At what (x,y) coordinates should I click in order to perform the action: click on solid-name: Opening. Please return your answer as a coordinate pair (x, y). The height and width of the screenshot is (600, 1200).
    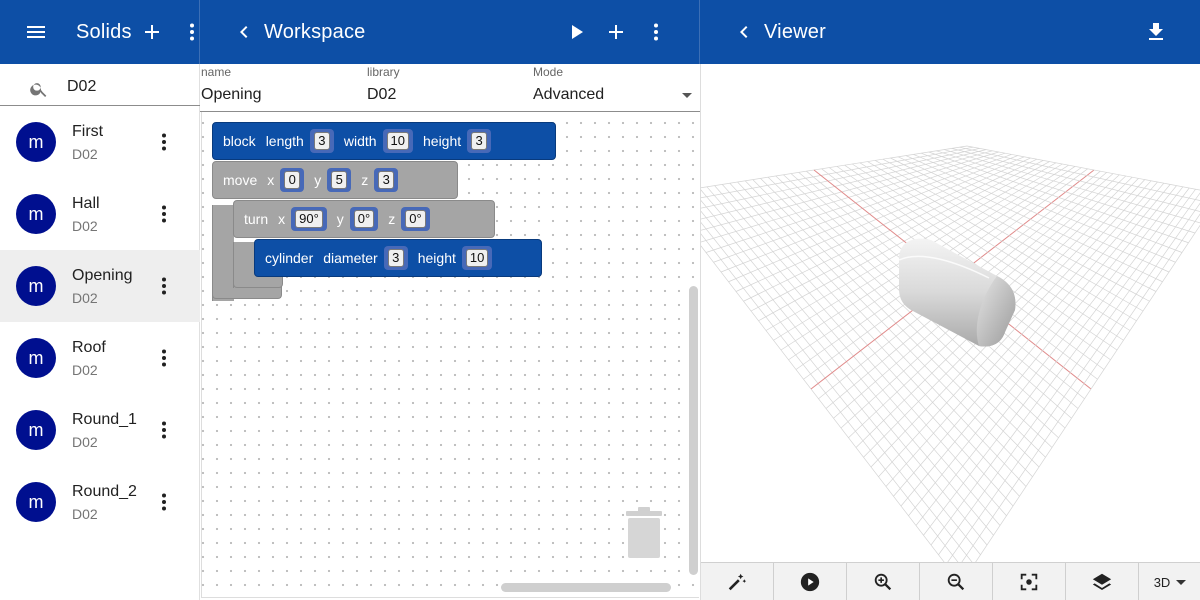
    Looking at the image, I should click on (102, 275).